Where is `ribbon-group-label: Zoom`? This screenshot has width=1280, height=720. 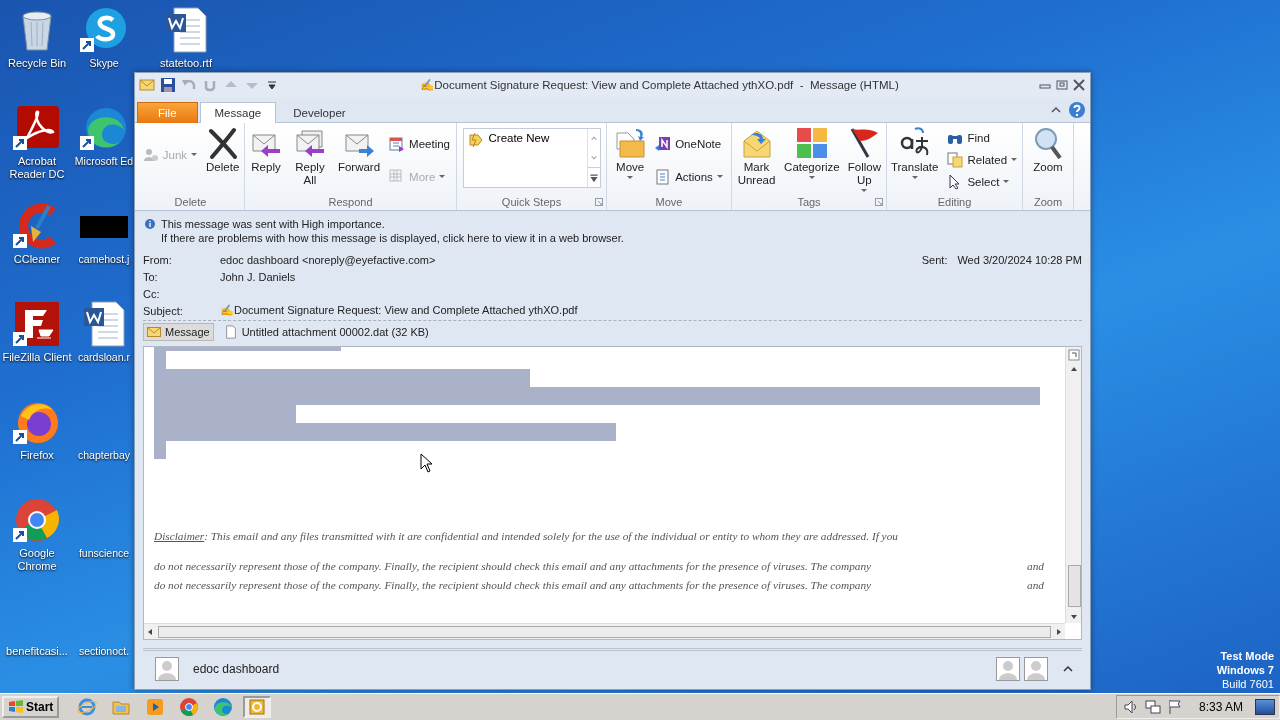 ribbon-group-label: Zoom is located at coordinates (1048, 201).